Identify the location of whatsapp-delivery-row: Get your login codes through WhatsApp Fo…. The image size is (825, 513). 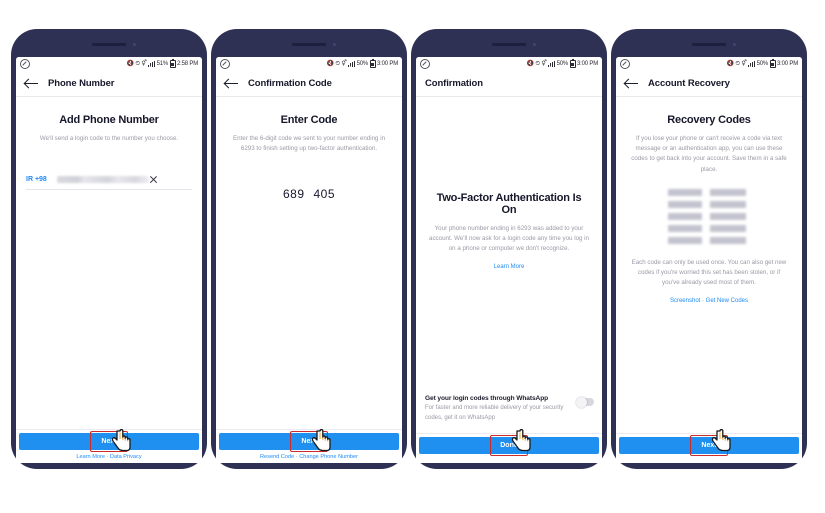
(509, 409).